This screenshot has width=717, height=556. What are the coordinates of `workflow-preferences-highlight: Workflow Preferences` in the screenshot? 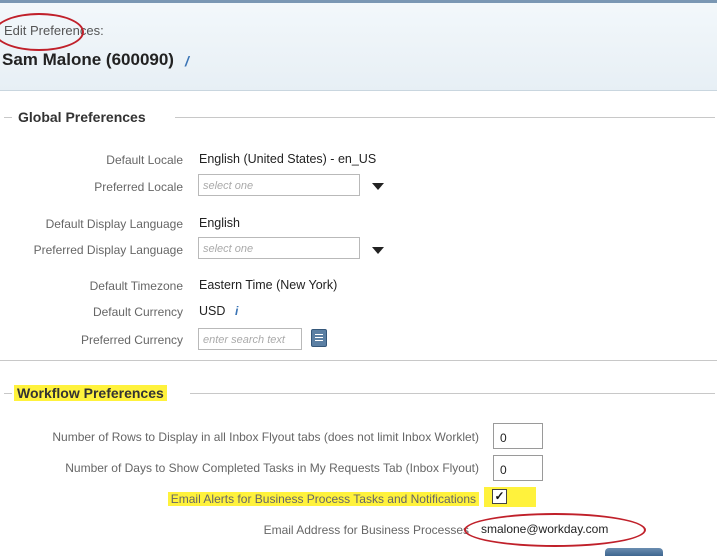 It's located at (90, 393).